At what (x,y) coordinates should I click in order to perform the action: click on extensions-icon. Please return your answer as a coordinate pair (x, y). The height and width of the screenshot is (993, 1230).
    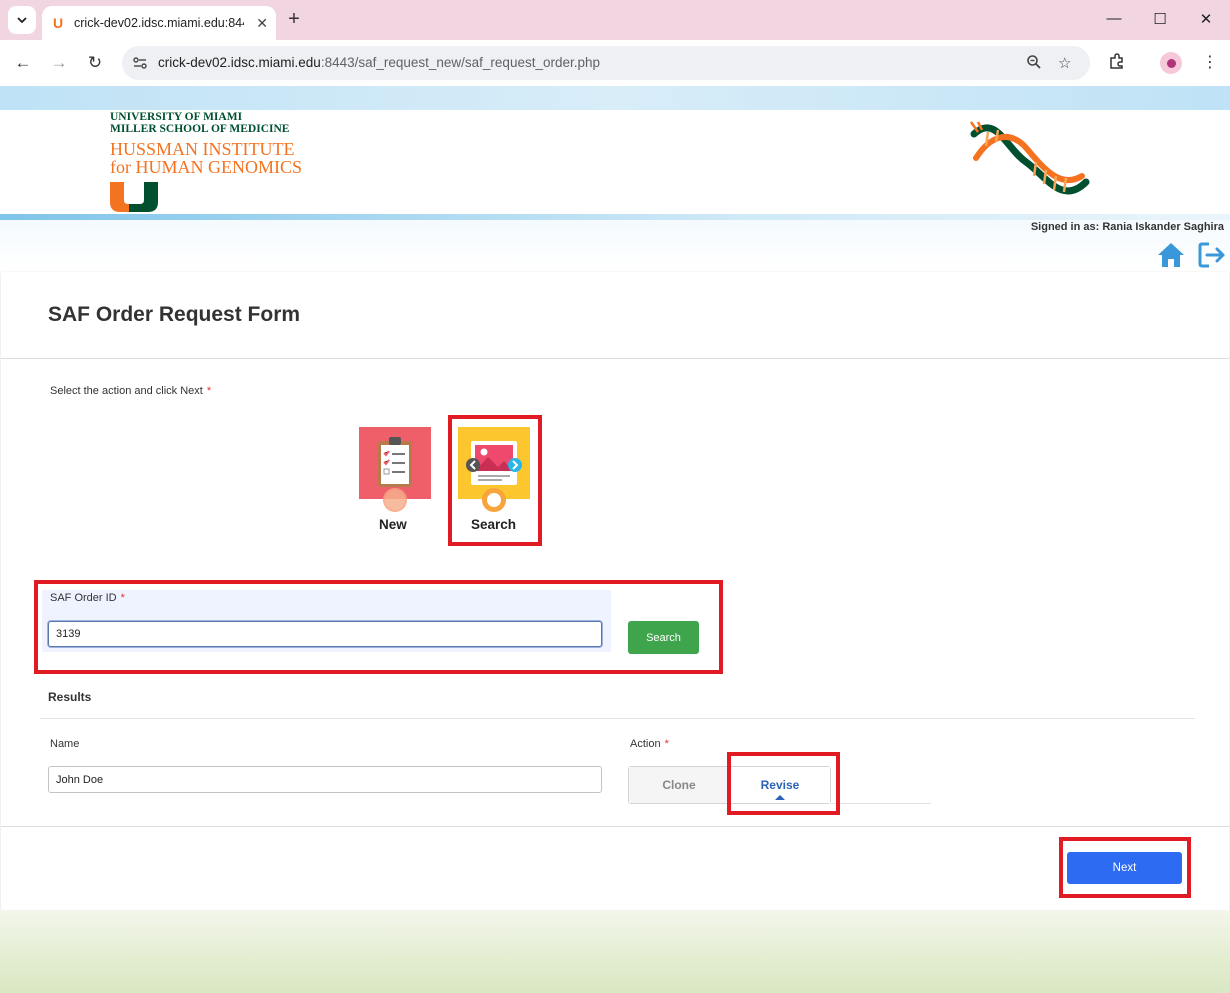
    Looking at the image, I should click on (1117, 63).